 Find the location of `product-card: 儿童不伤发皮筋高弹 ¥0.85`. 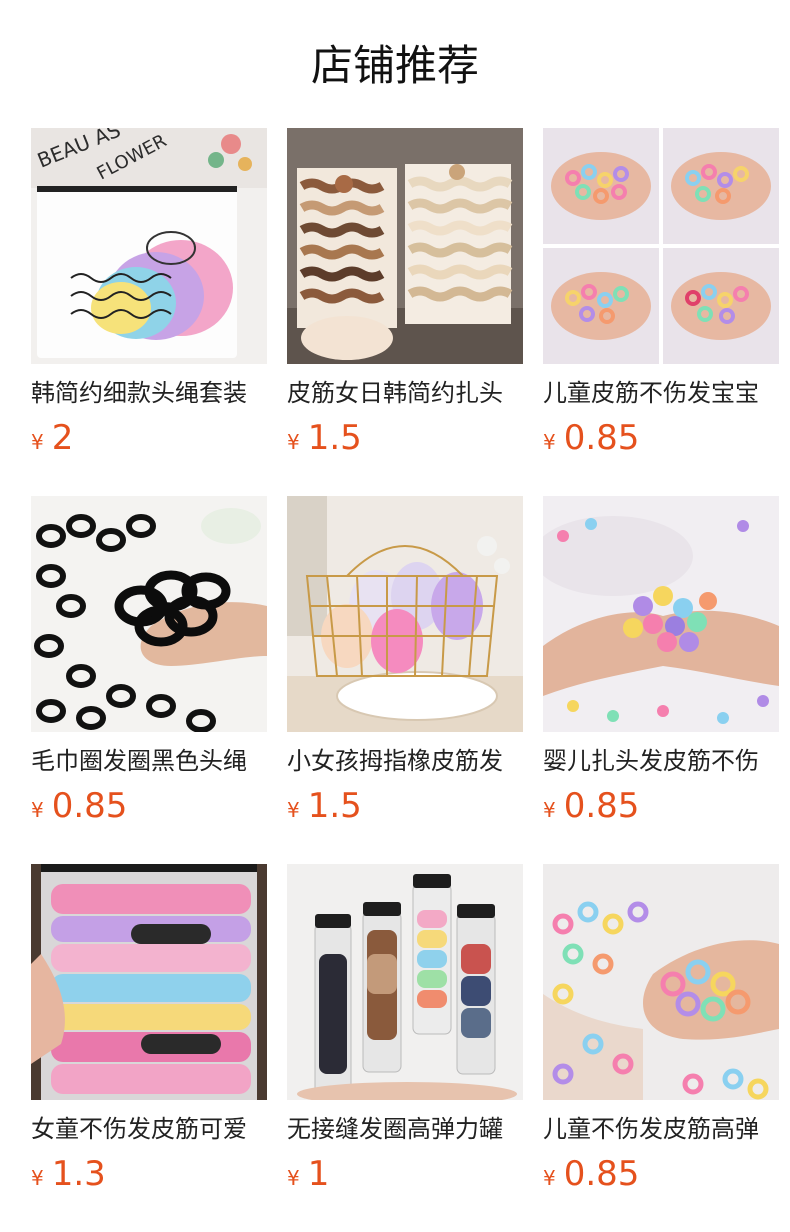

product-card: 儿童不伤发皮筋高弹 ¥0.85 is located at coordinates (661, 1048).